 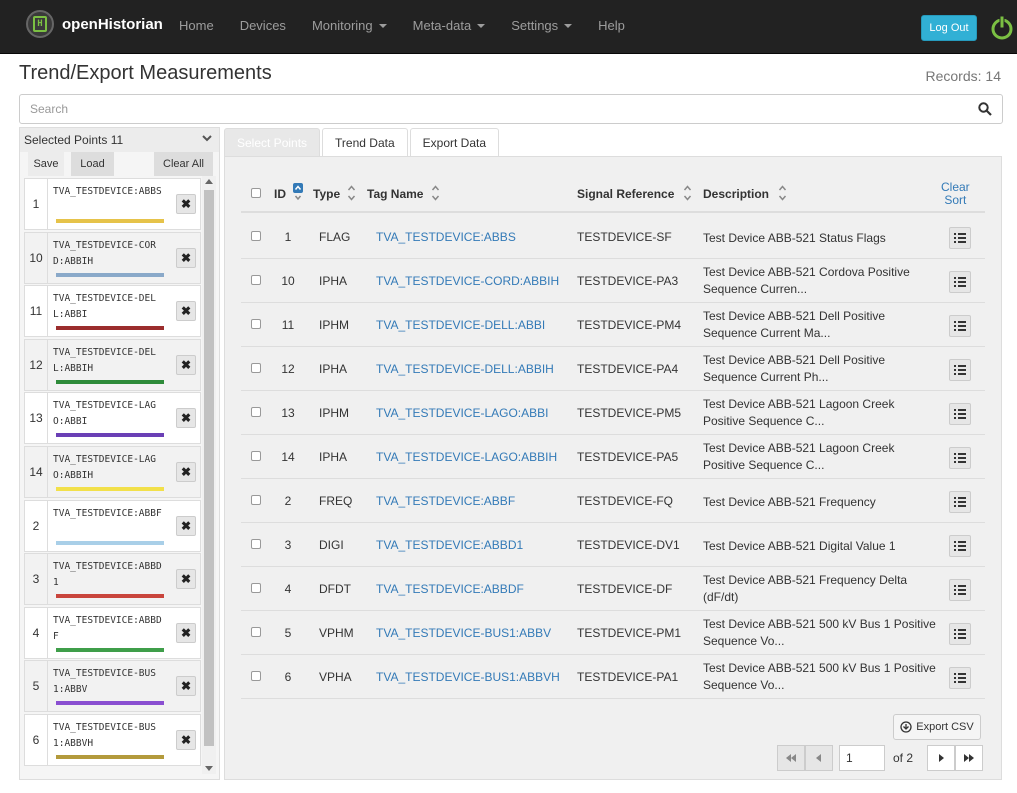 What do you see at coordinates (955, 194) in the screenshot?
I see `clear-sort-button: Clear Sort` at bounding box center [955, 194].